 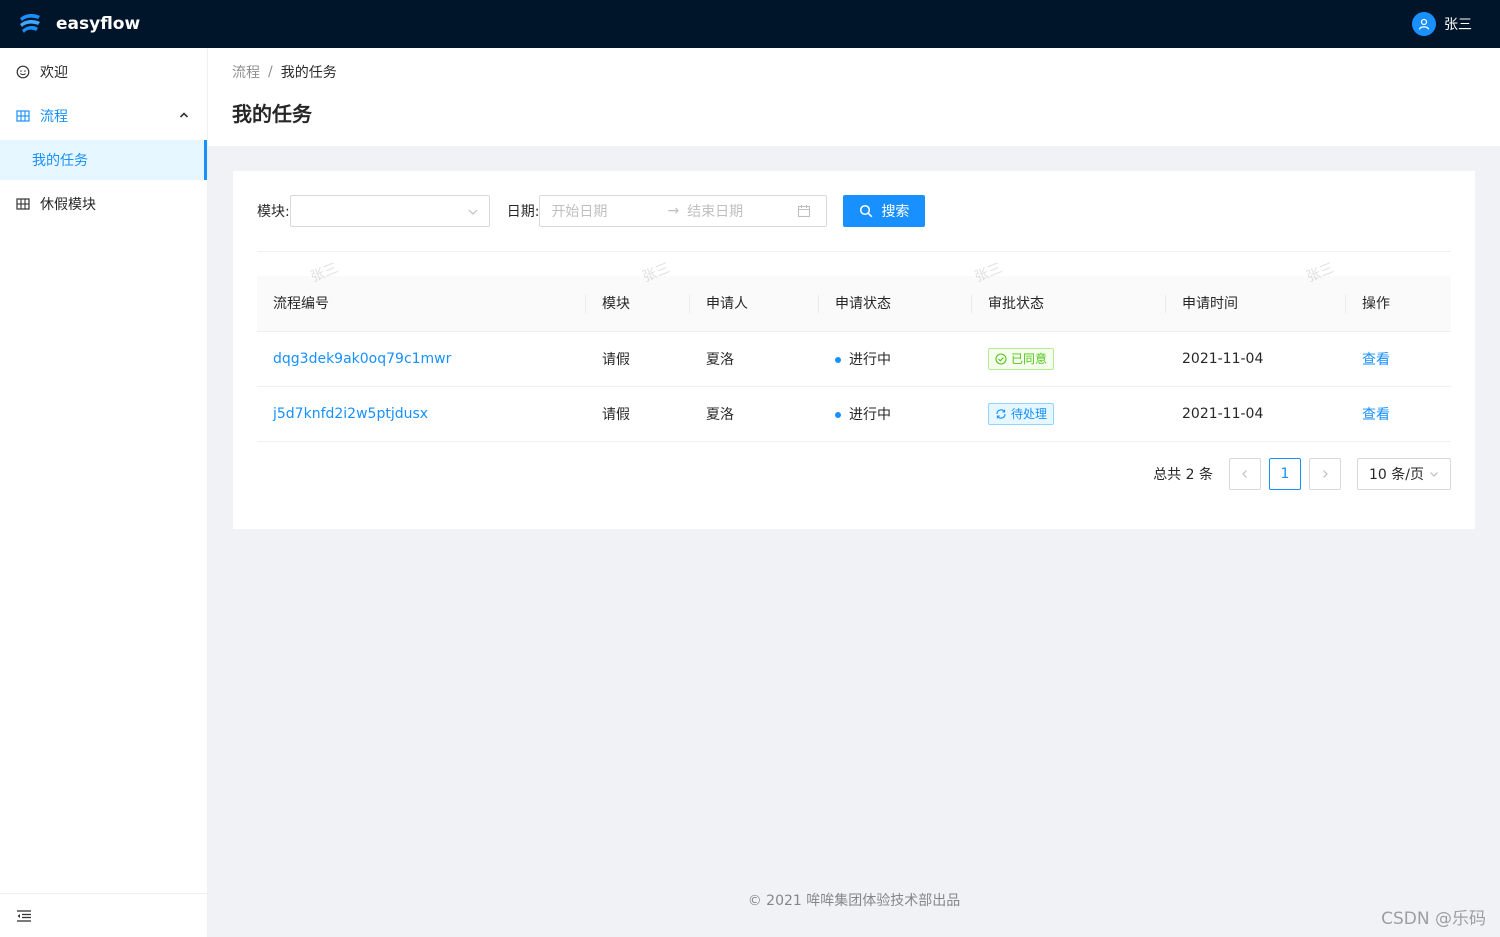 What do you see at coordinates (863, 304) in the screenshot?
I see `column-header-label: 申请状态` at bounding box center [863, 304].